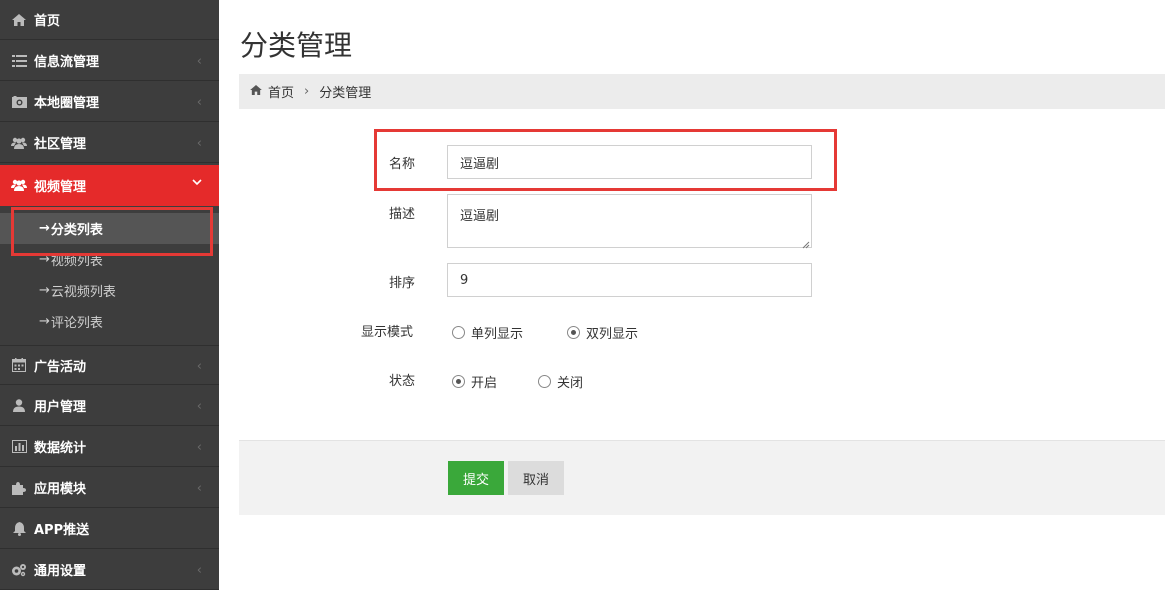 This screenshot has height=590, width=1165. I want to click on sidebar-subitem-comment-list: → 评论列表, so click(109, 321).